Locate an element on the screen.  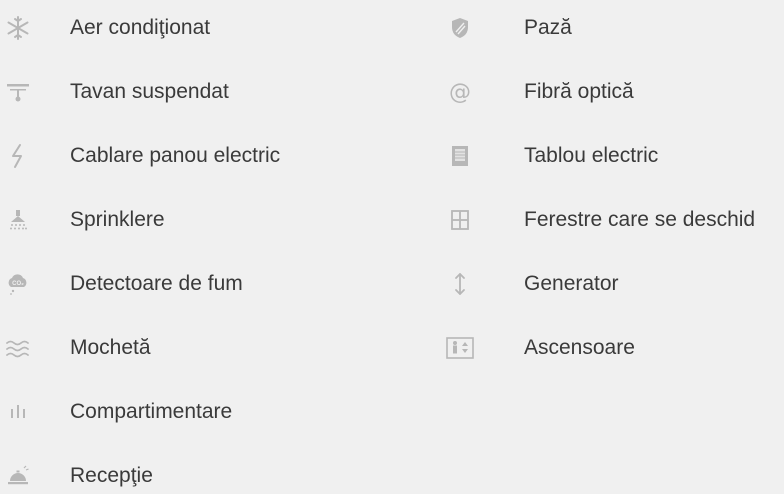
vertical-arrows-icon is located at coordinates (460, 284).